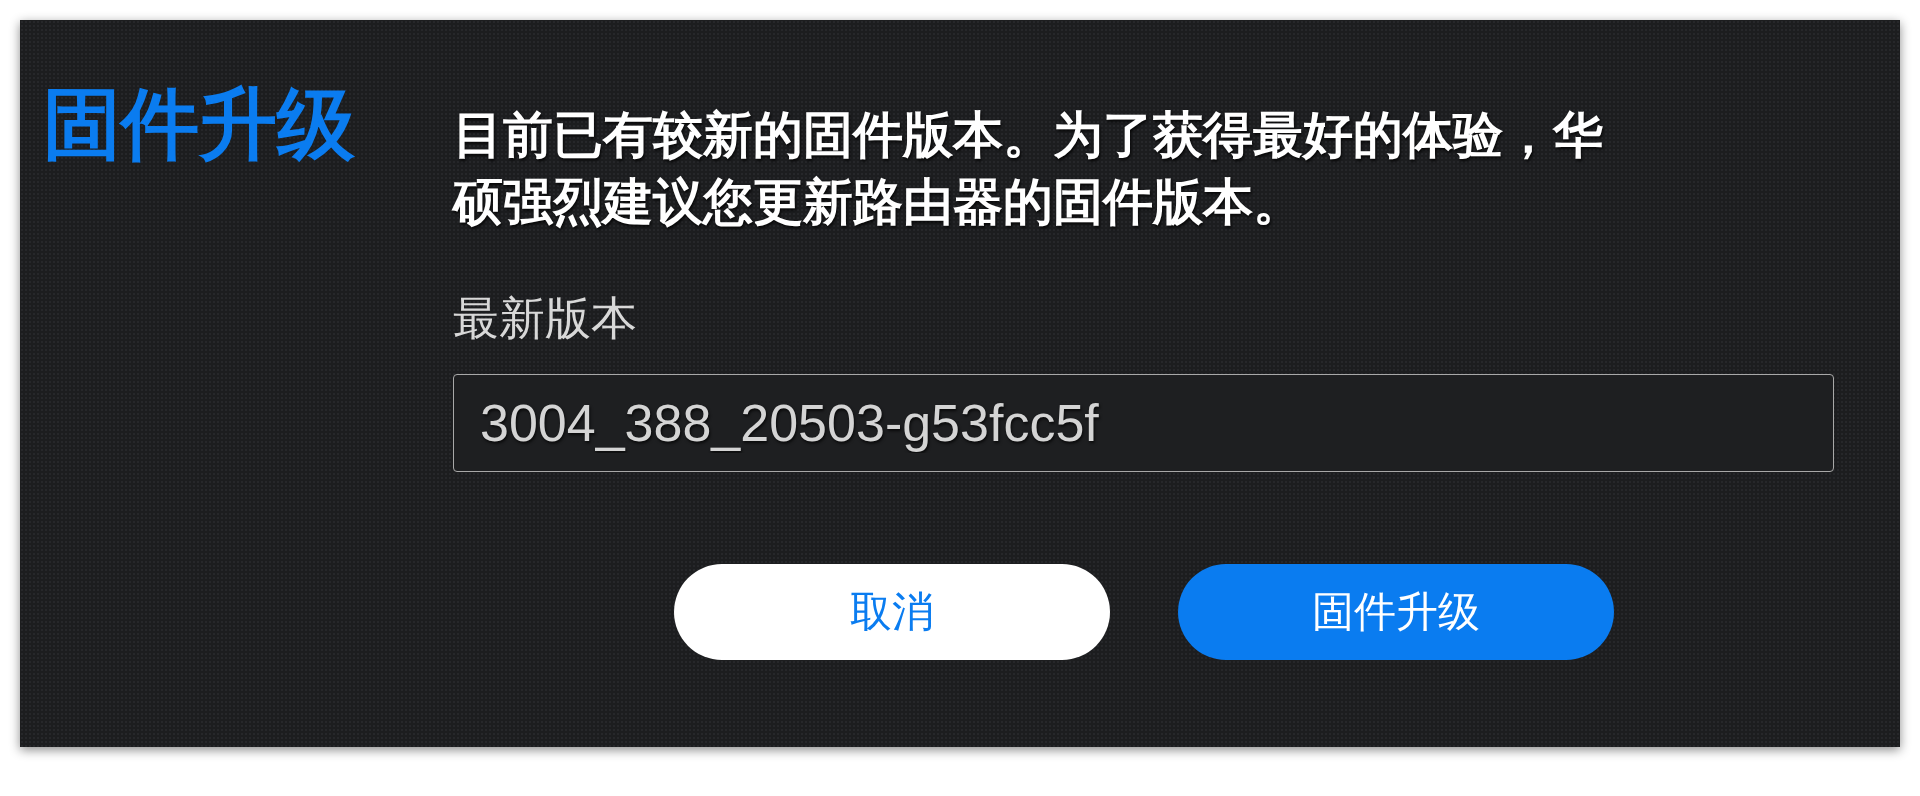 Image resolution: width=1920 pixels, height=796 pixels. What do you see at coordinates (891, 612) in the screenshot?
I see `cancel-button: 取消` at bounding box center [891, 612].